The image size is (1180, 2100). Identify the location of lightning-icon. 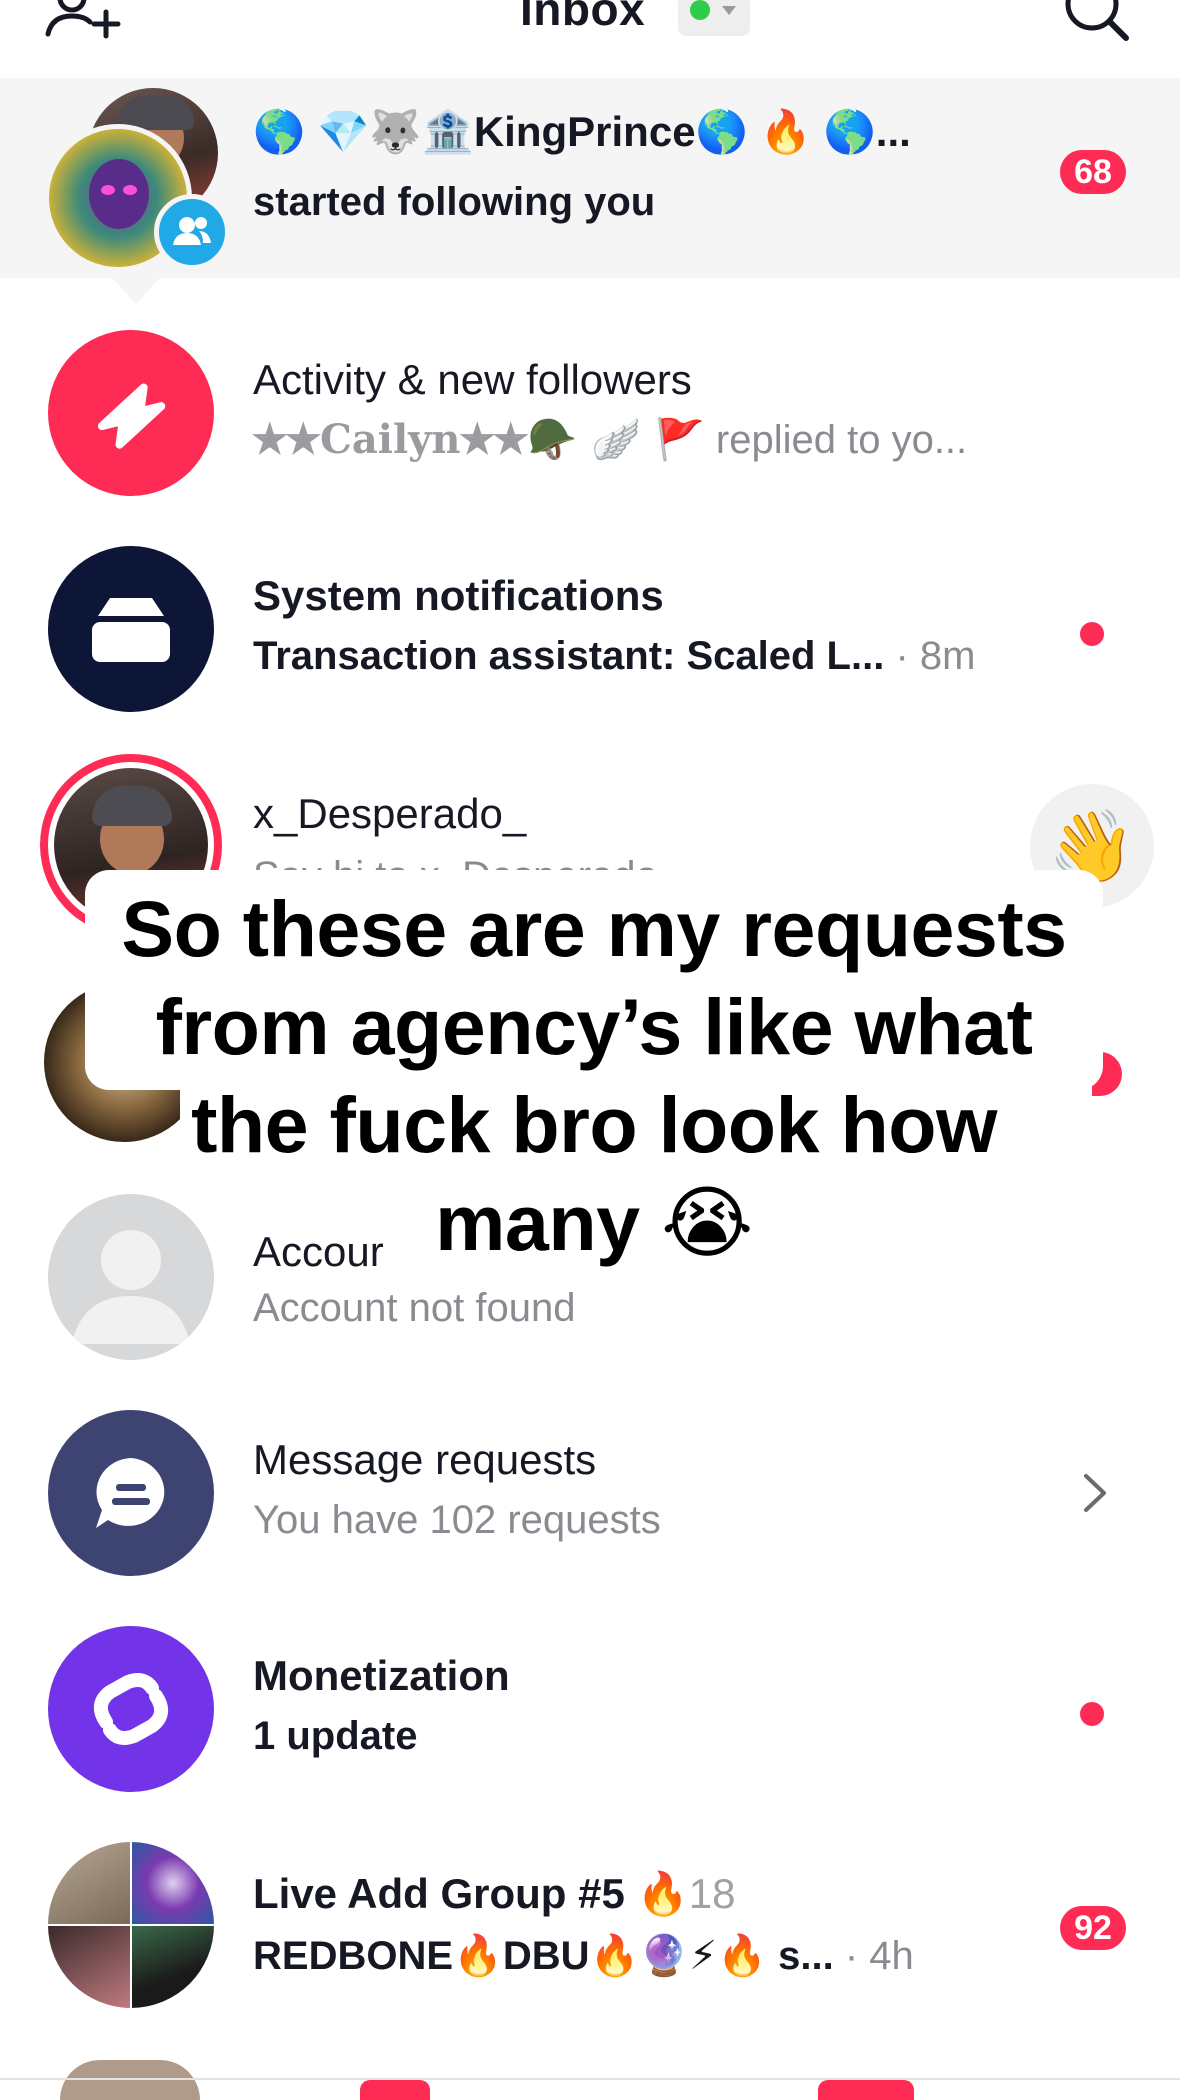
(131, 416).